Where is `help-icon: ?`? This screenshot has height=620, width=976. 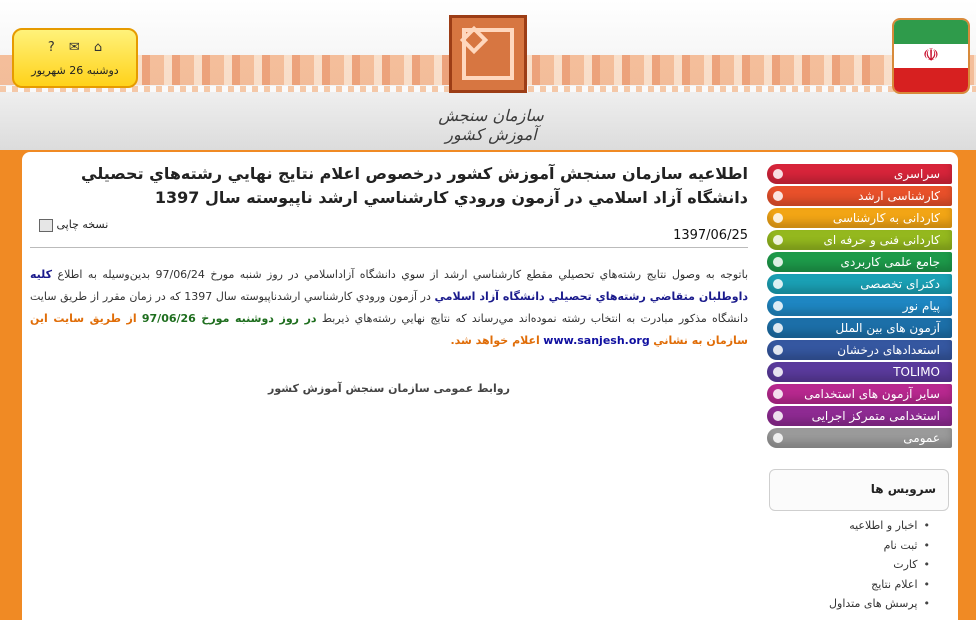
help-icon: ? is located at coordinates (51, 47).